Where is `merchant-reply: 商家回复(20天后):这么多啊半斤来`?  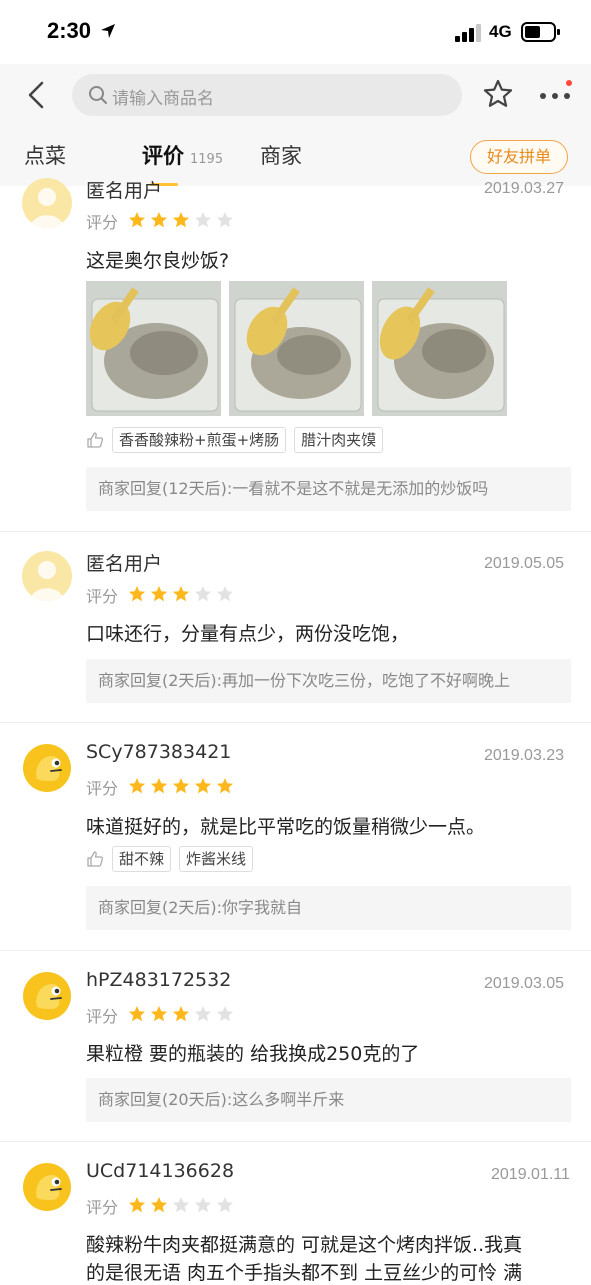 merchant-reply: 商家回复(20天后):这么多啊半斤来 is located at coordinates (328, 1100).